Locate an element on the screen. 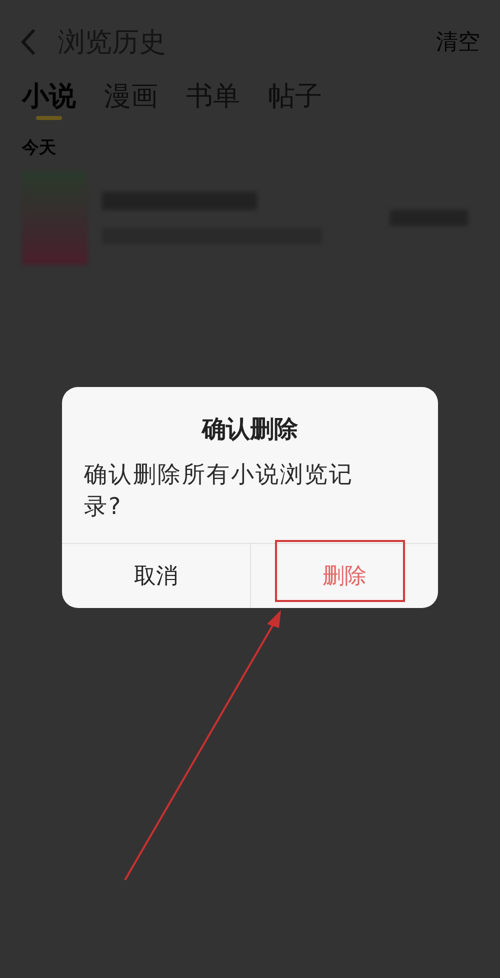 The width and height of the screenshot is (500, 978). cancel-button: 取消 is located at coordinates (156, 576).